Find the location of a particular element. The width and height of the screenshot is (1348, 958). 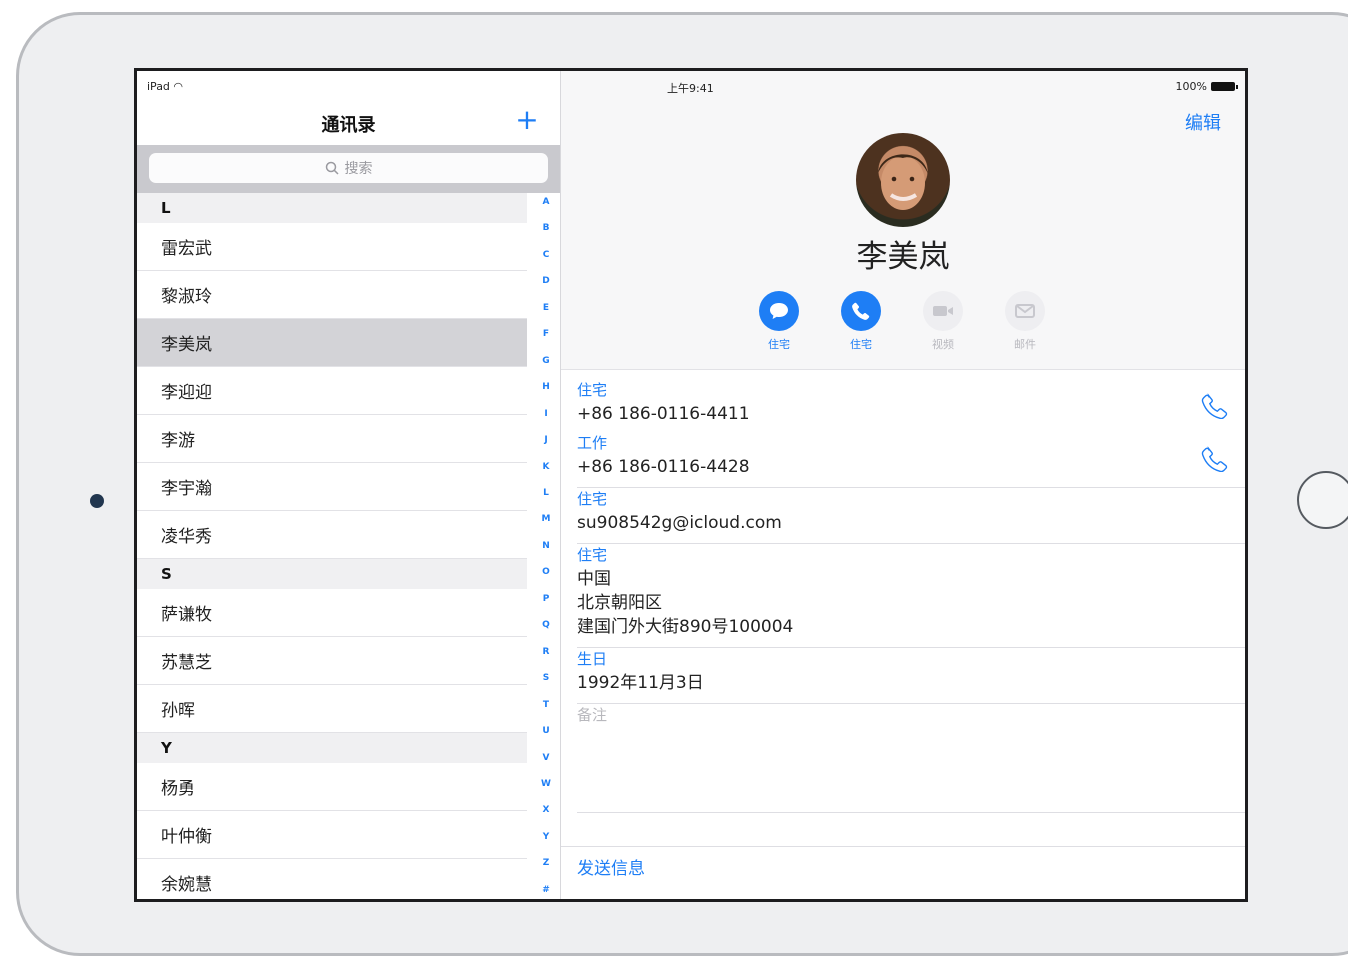

index-letter: X is located at coordinates (546, 810).